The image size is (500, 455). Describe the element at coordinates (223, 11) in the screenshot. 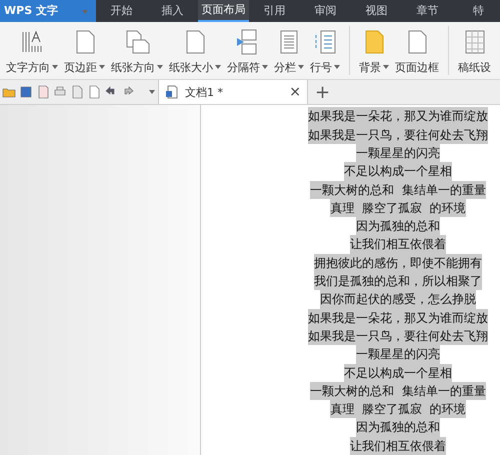

I see `menu-tab: 页面布局` at that location.